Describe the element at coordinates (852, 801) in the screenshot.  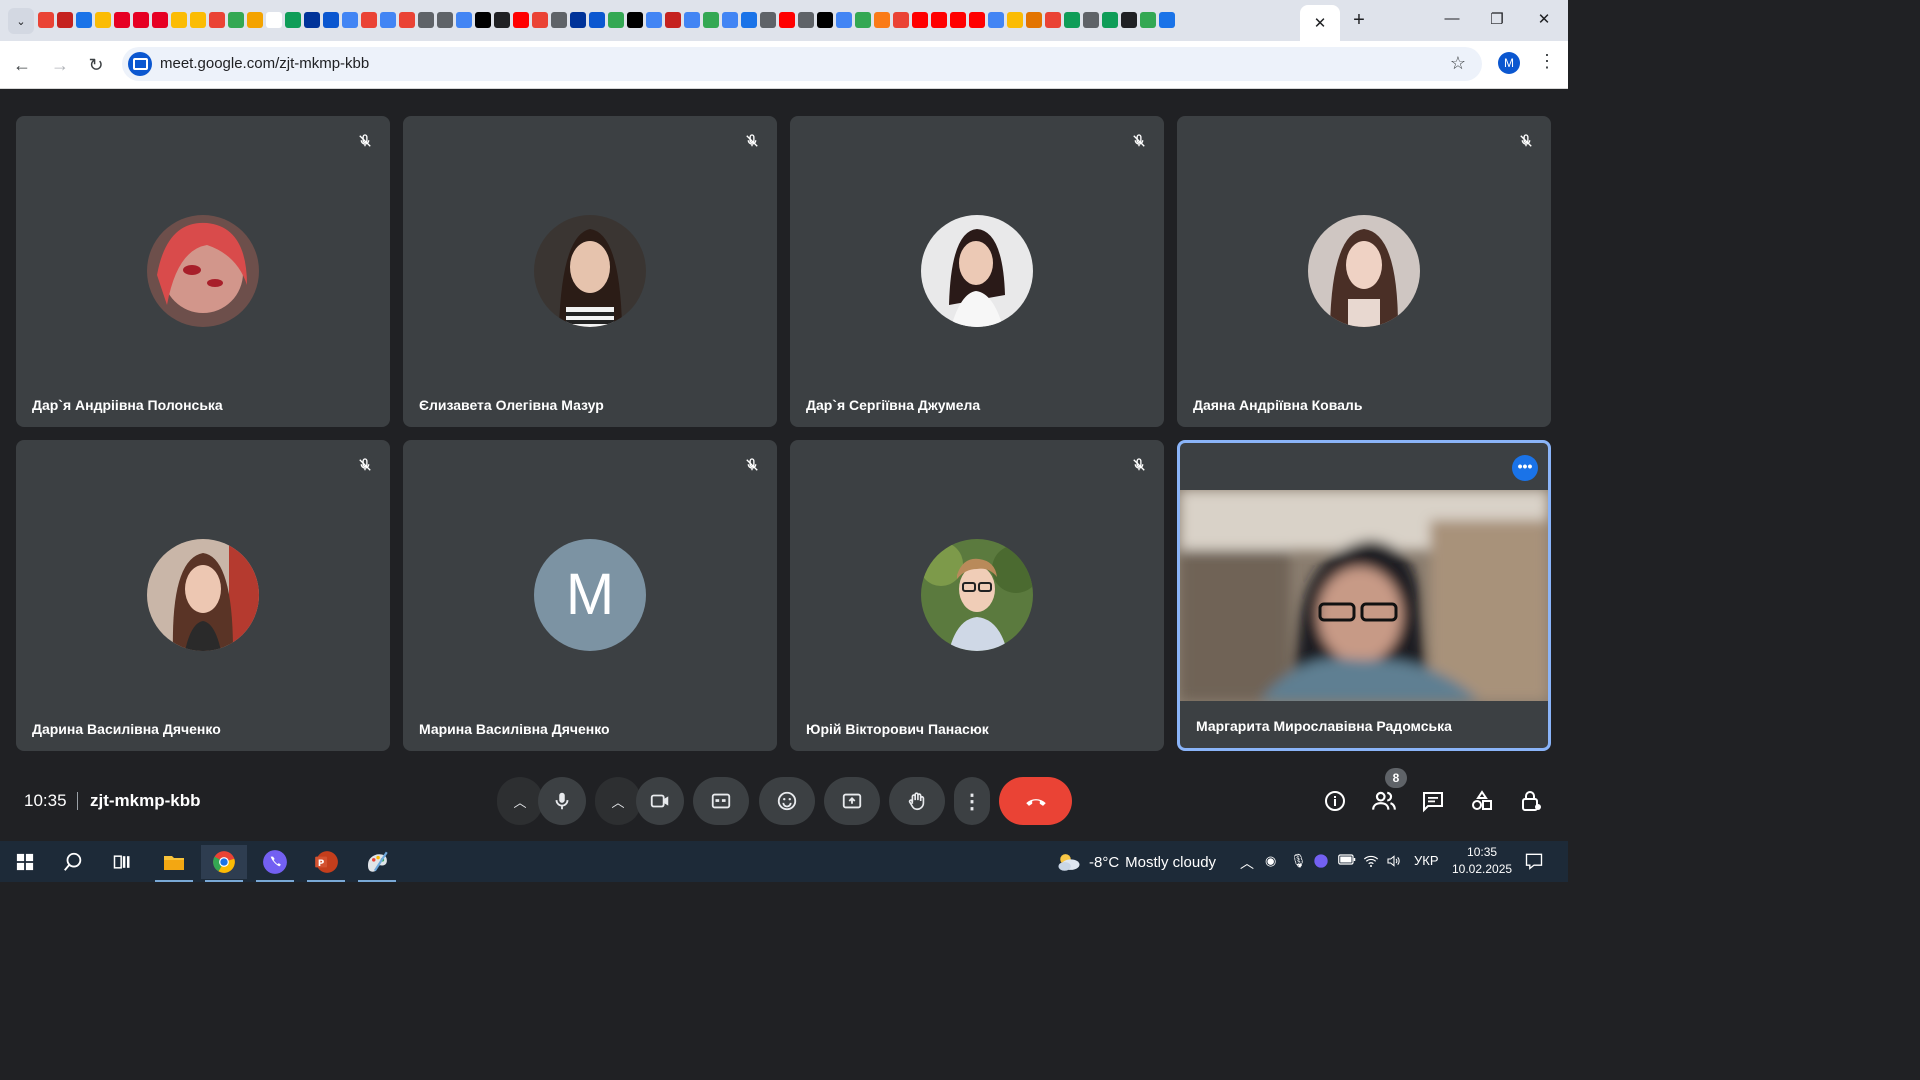
I see `present-screen-button` at that location.